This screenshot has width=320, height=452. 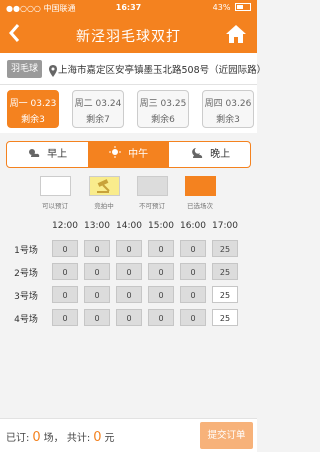 I want to click on period-selector: 早上 中午 晚上, so click(x=128, y=154).